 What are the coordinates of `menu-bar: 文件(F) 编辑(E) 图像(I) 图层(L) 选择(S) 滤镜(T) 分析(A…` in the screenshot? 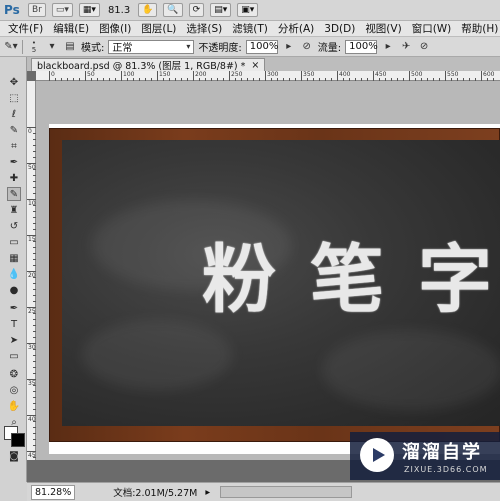 It's located at (250, 29).